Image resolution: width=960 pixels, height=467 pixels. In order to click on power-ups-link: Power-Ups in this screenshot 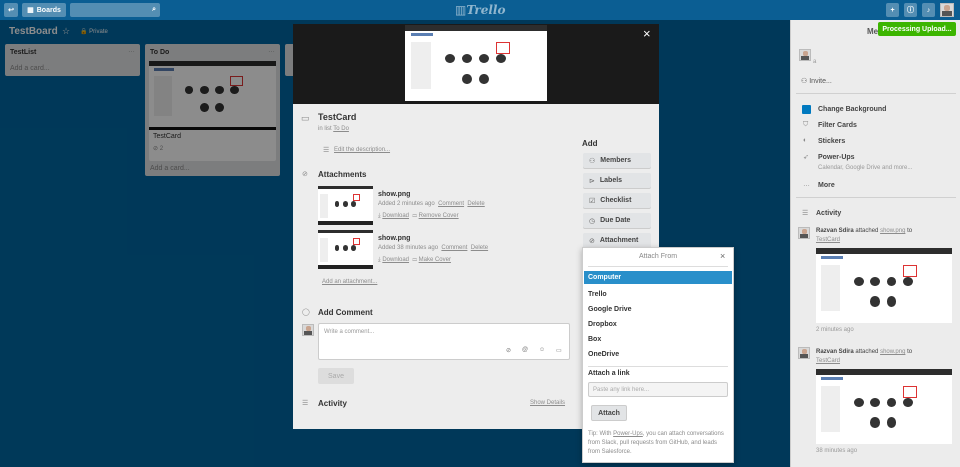, I will do `click(628, 434)`.